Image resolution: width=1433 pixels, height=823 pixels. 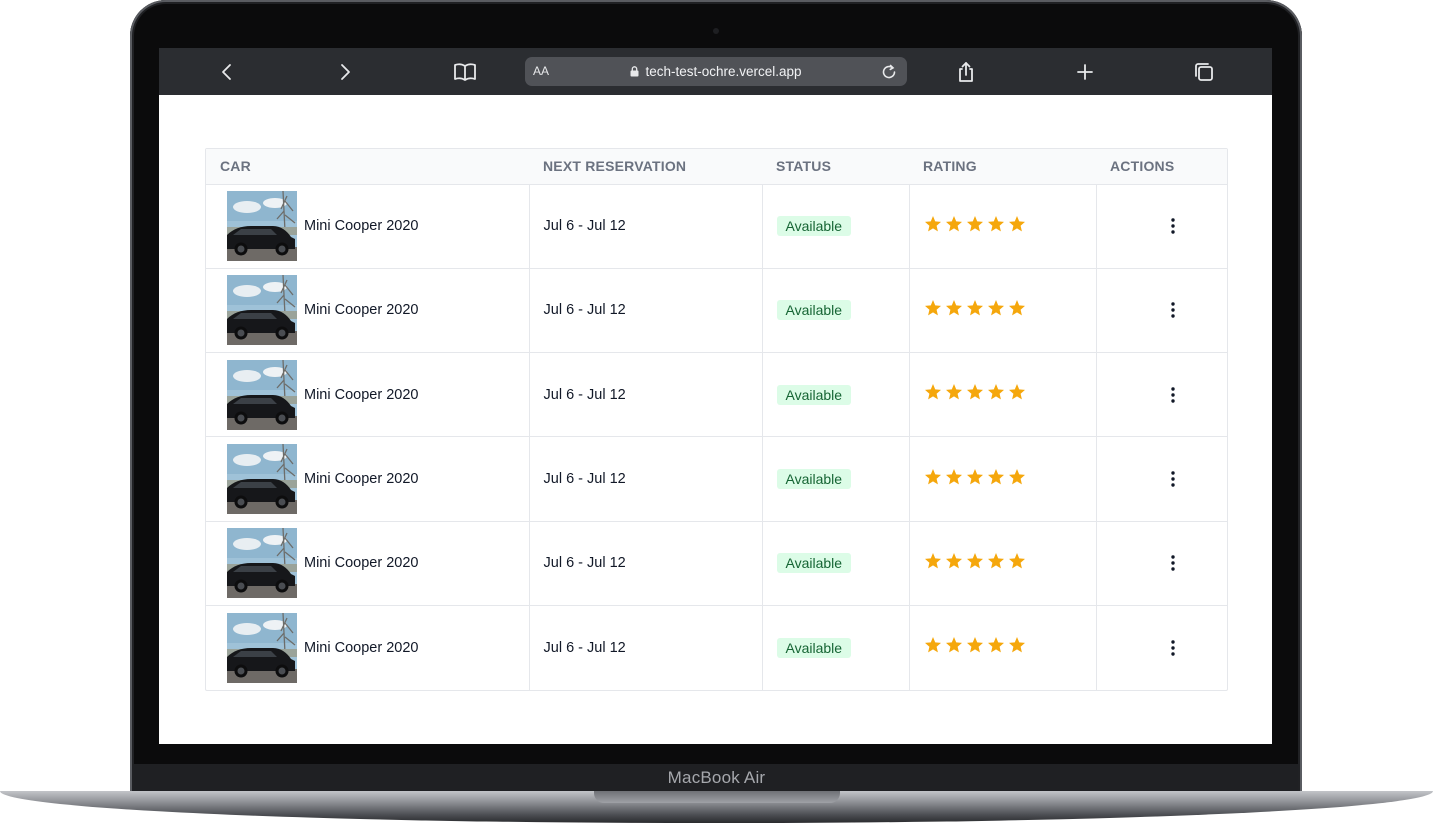 I want to click on share-icon, so click(x=966, y=71).